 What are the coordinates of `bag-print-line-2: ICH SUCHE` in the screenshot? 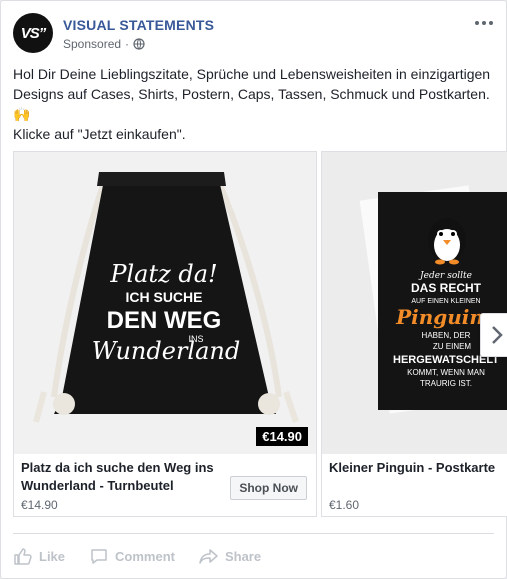 It's located at (163, 297).